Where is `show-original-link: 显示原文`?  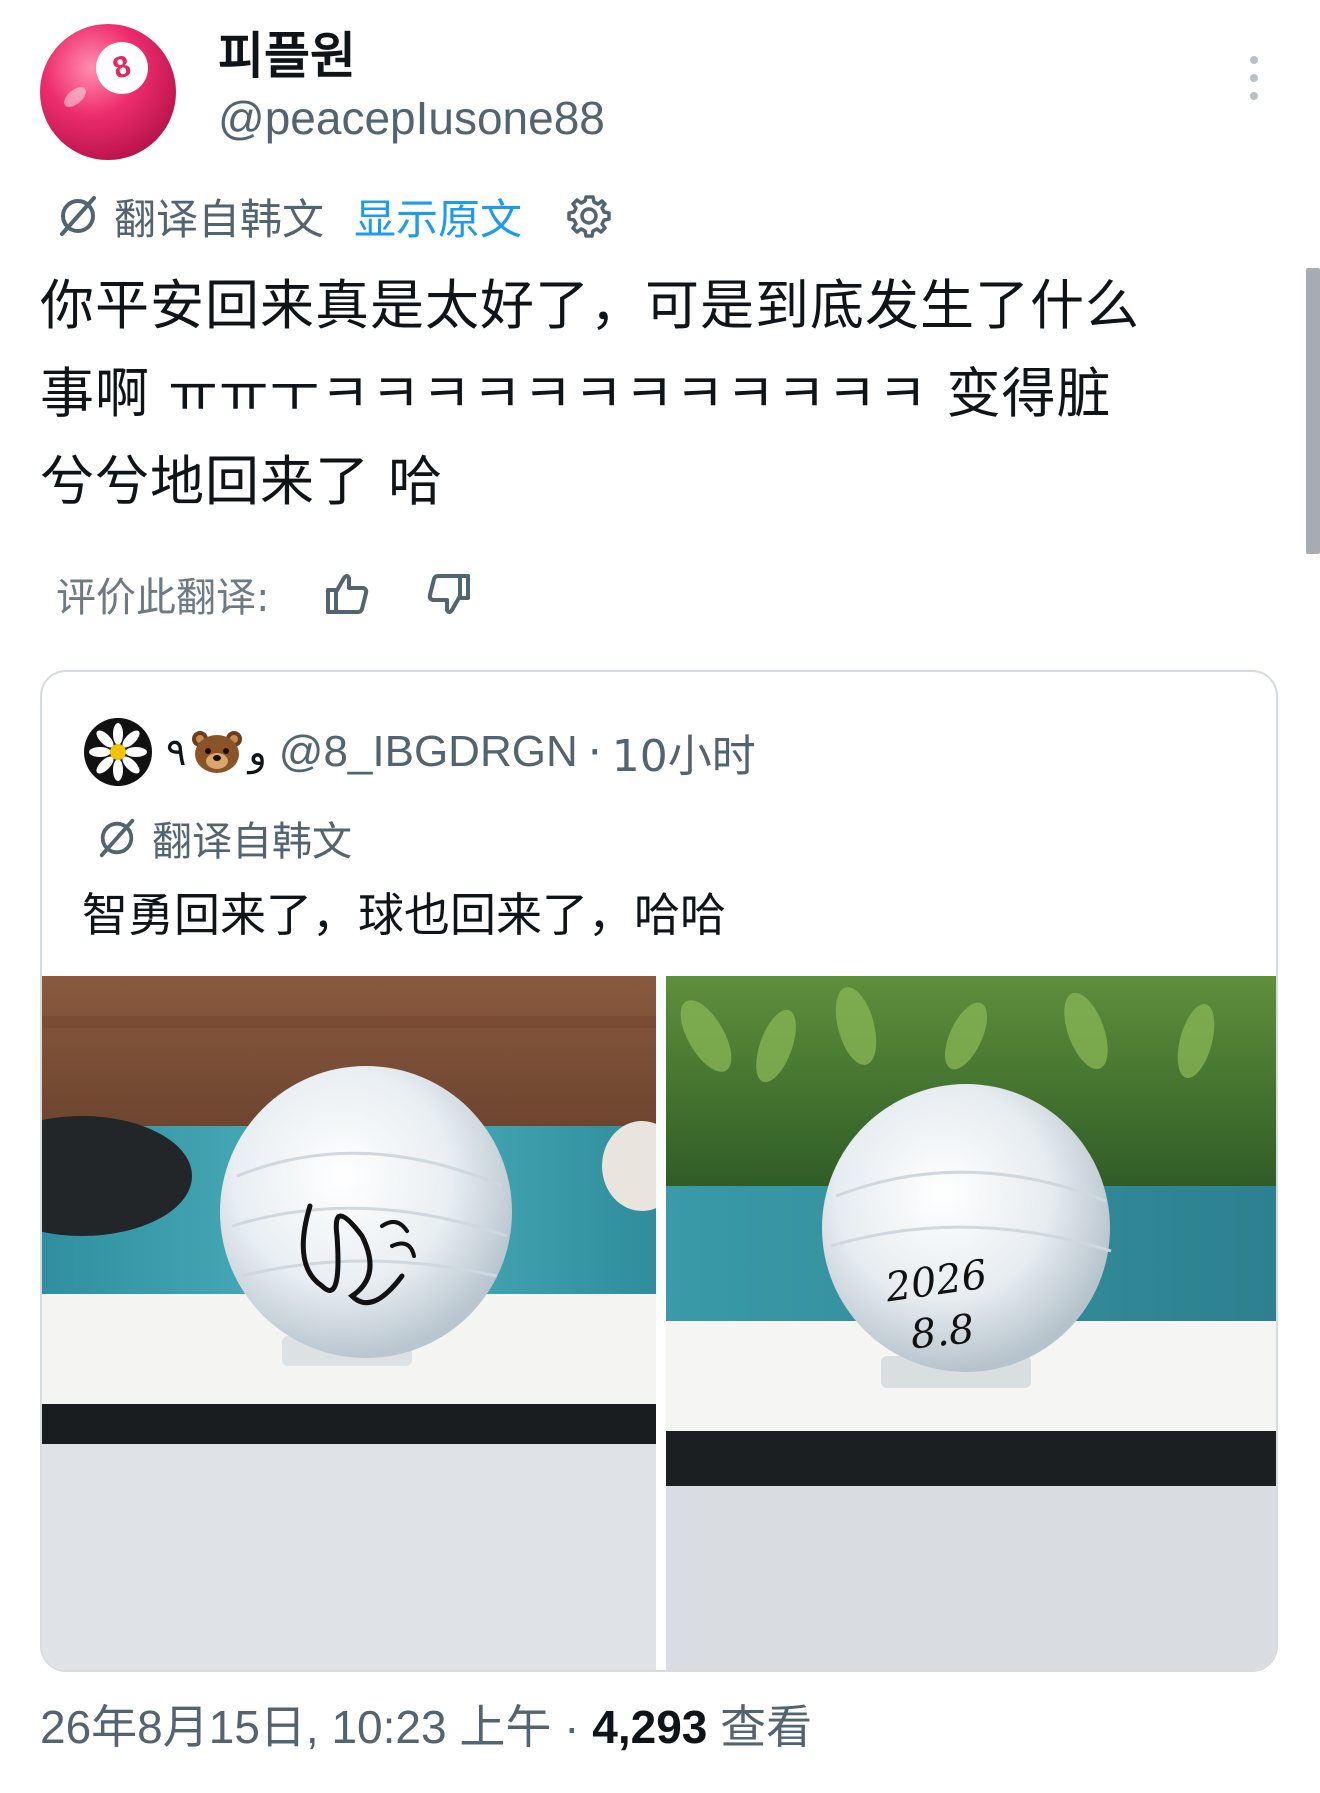 show-original-link: 显示原文 is located at coordinates (438, 216).